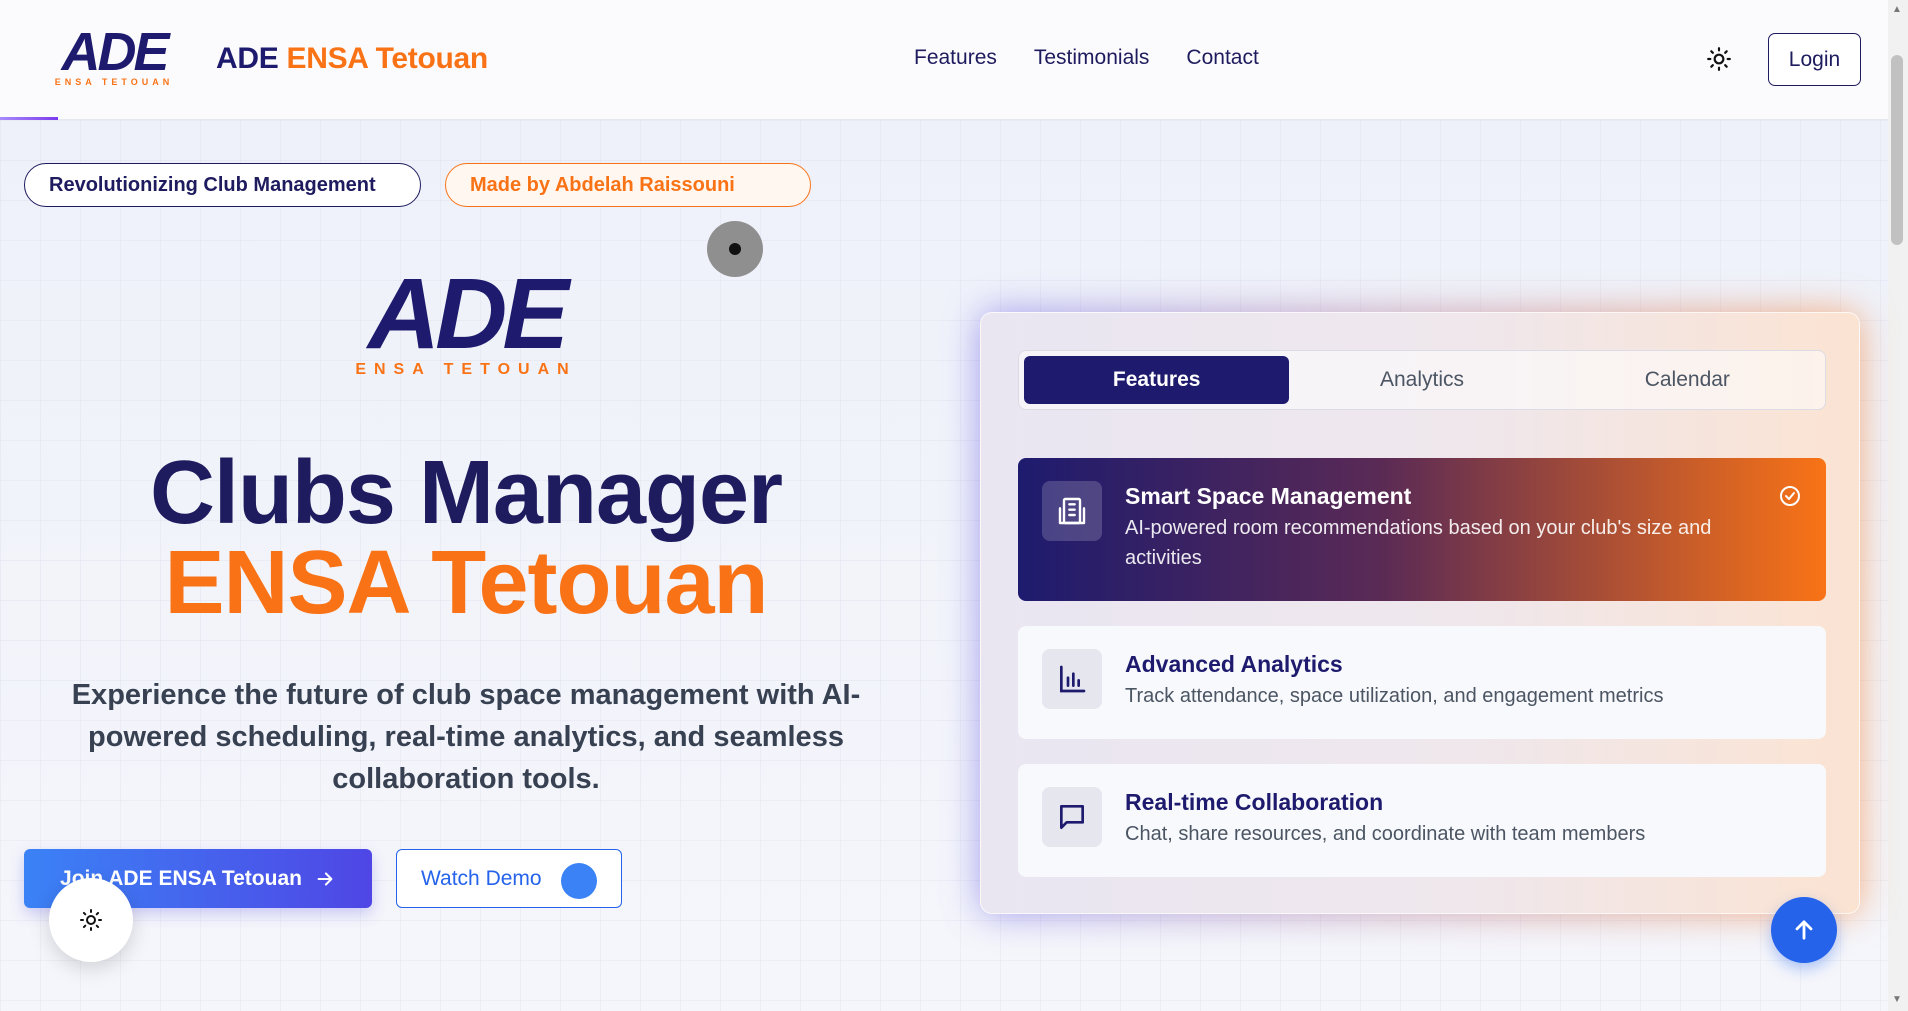  Describe the element at coordinates (579, 881) in the screenshot. I see `play-icon` at that location.